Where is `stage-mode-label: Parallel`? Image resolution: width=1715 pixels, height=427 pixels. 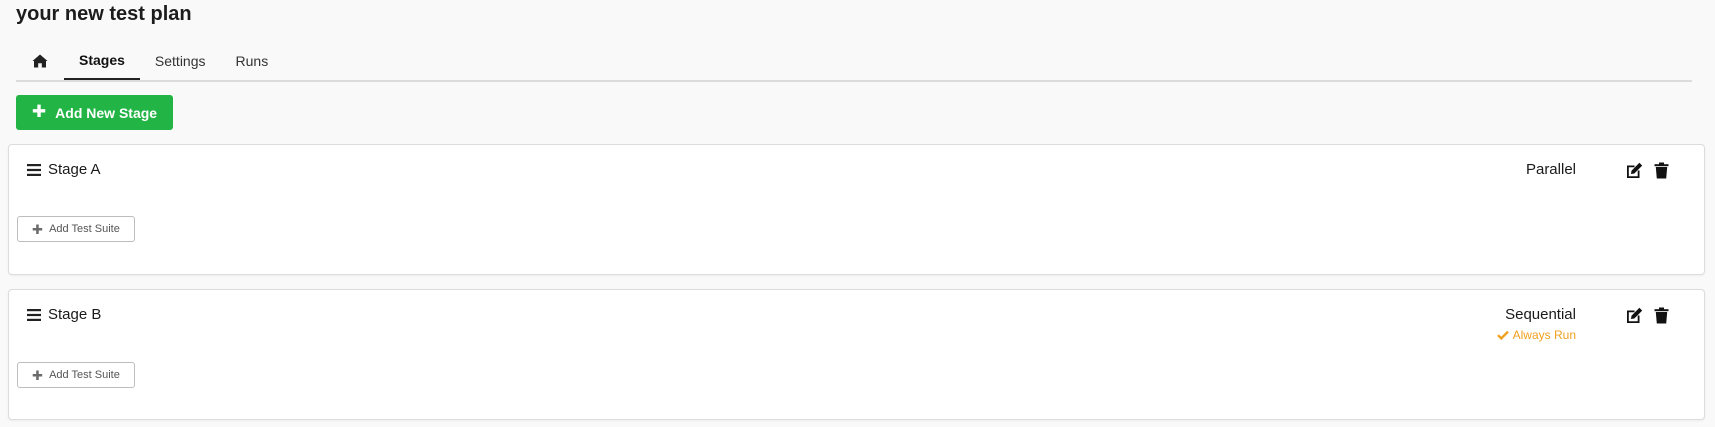 stage-mode-label: Parallel is located at coordinates (1550, 169).